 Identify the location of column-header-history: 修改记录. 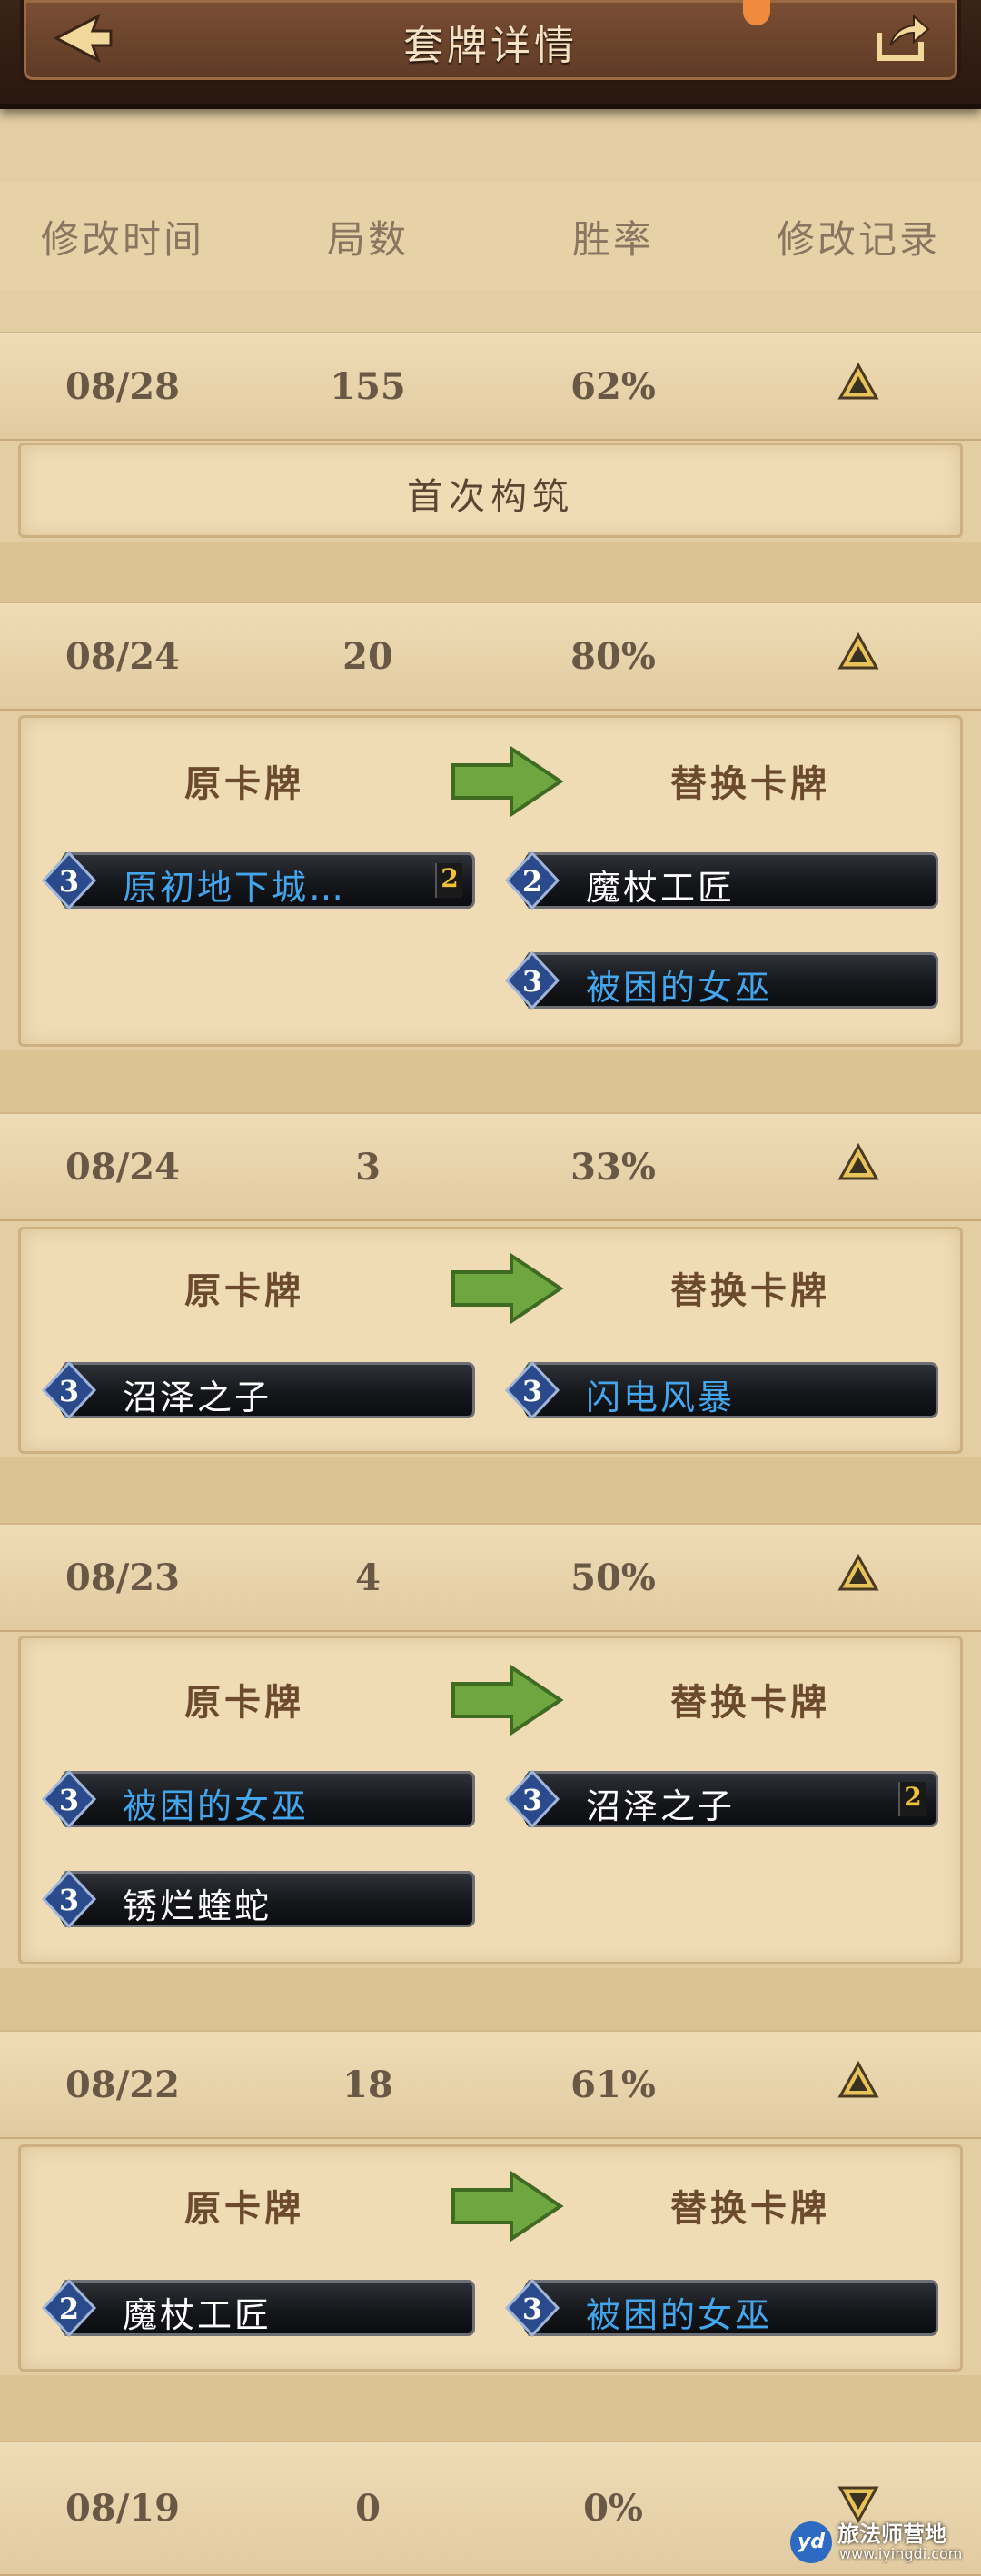
(858, 239).